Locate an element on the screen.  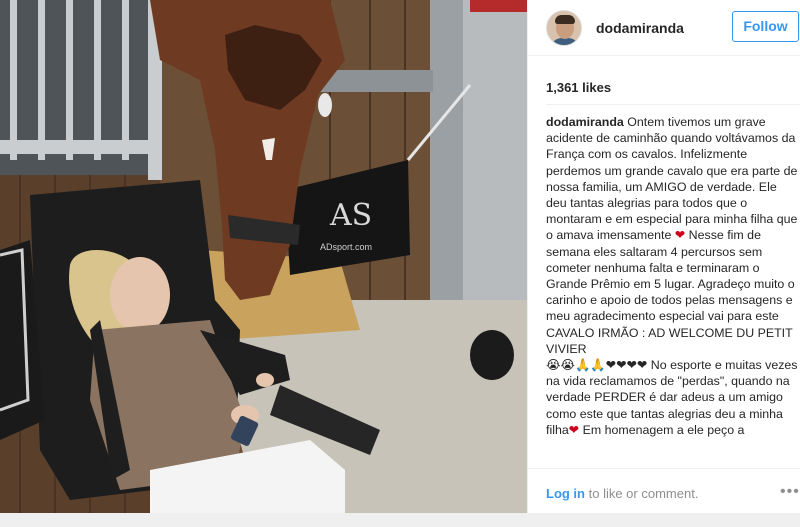
login-prompt-text: to like or comment. is located at coordinates (642, 493).